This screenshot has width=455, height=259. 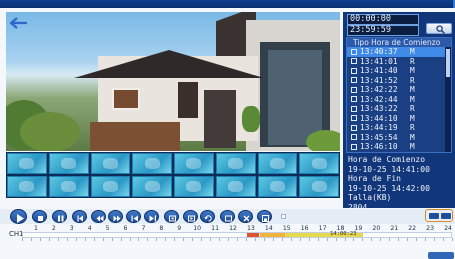 What do you see at coordinates (143, 228) in the screenshot?
I see `hour-tick-label: 7` at bounding box center [143, 228].